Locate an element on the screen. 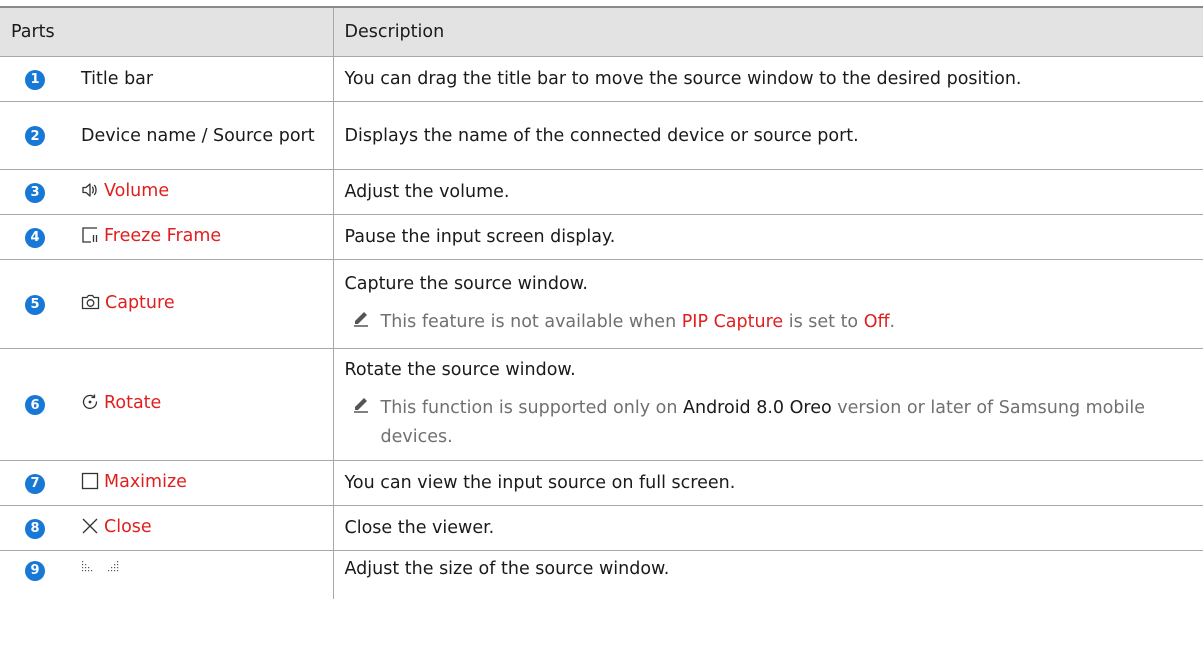  maximize-icon is located at coordinates (90, 483).